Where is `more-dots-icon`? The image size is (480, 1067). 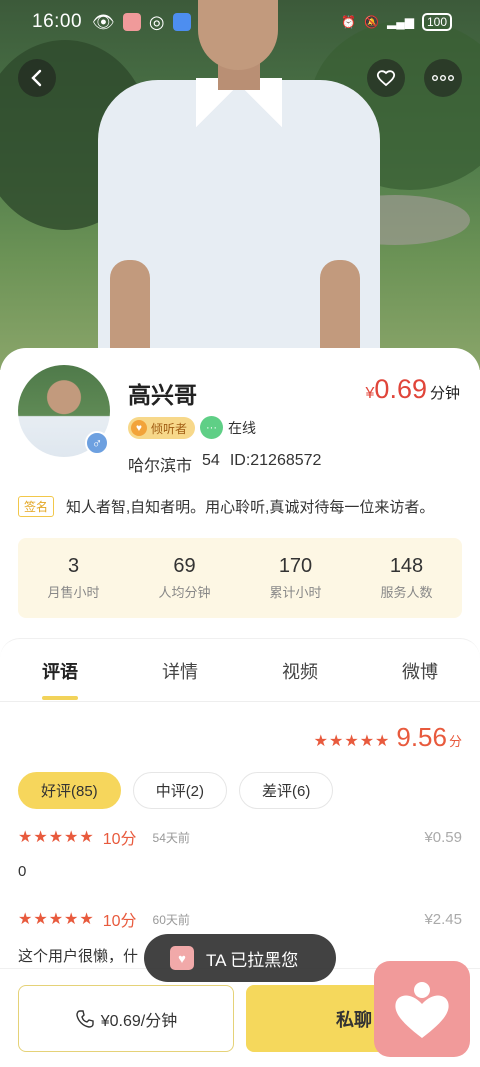
more-dots-icon is located at coordinates (443, 78).